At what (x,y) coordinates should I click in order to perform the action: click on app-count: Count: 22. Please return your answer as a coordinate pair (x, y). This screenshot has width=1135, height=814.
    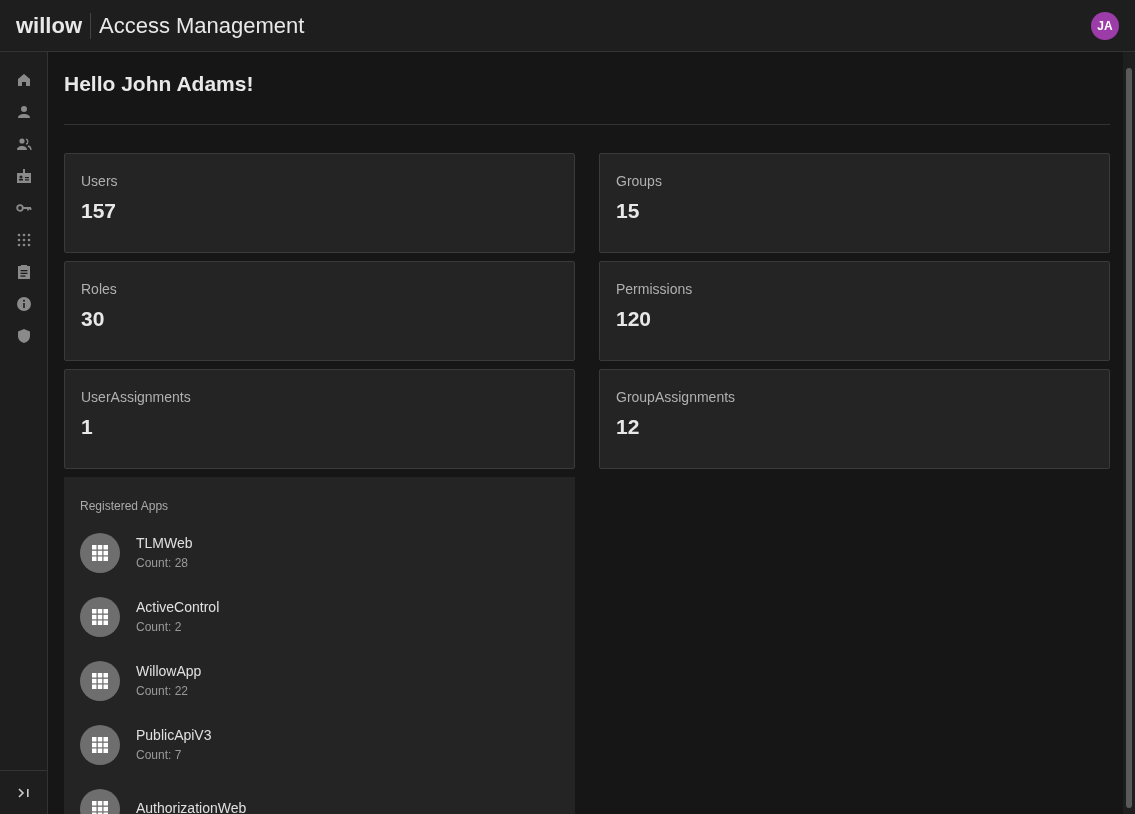
    Looking at the image, I should click on (163, 691).